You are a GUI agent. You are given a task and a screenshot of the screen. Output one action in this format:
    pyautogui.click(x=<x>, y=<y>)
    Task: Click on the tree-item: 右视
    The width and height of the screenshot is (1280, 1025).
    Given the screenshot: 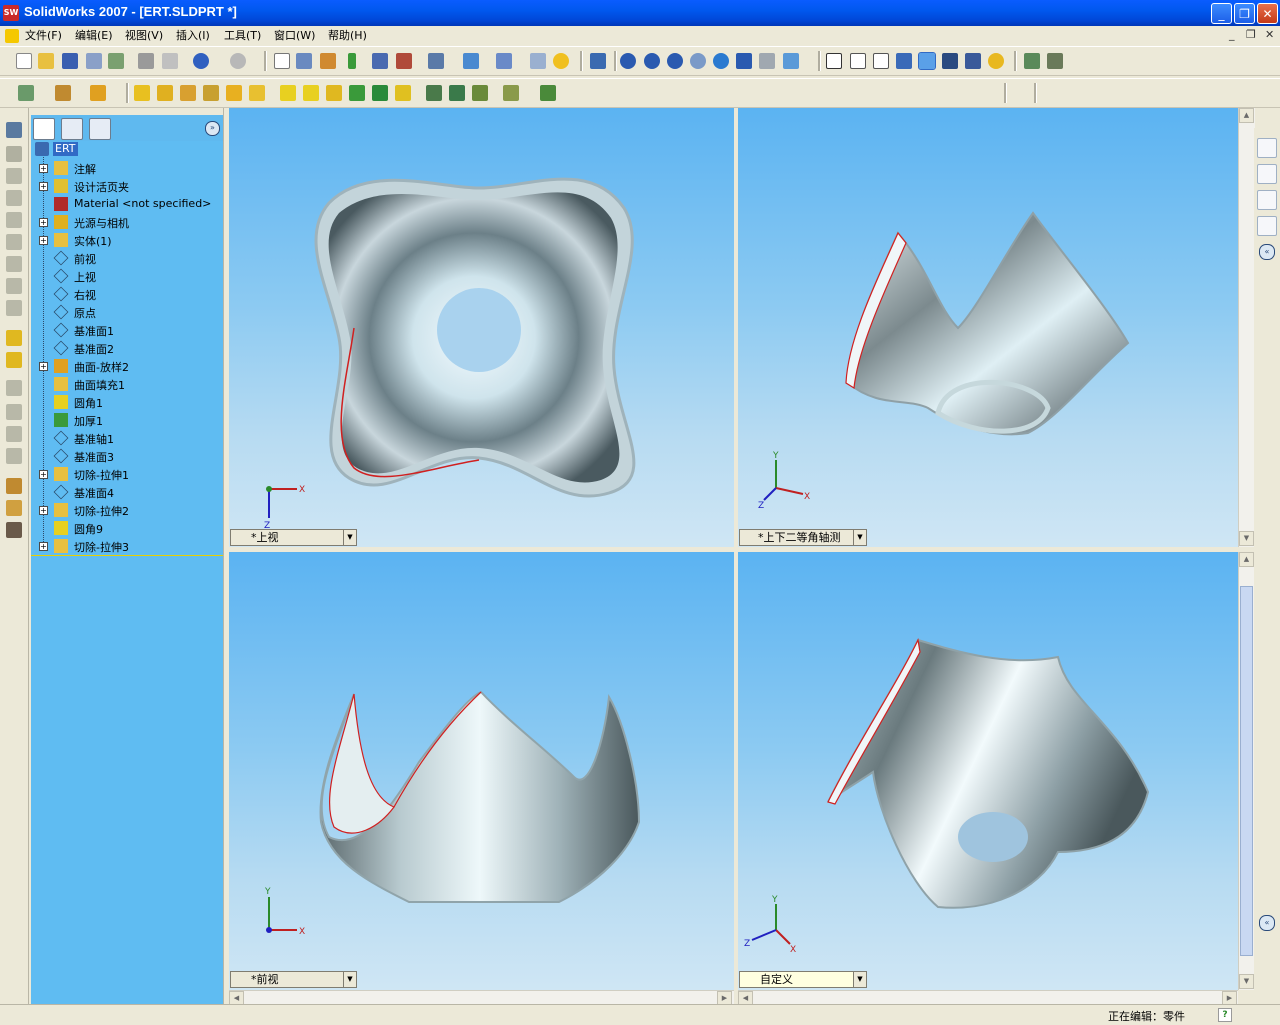 What is the action you would take?
    pyautogui.click(x=127, y=294)
    